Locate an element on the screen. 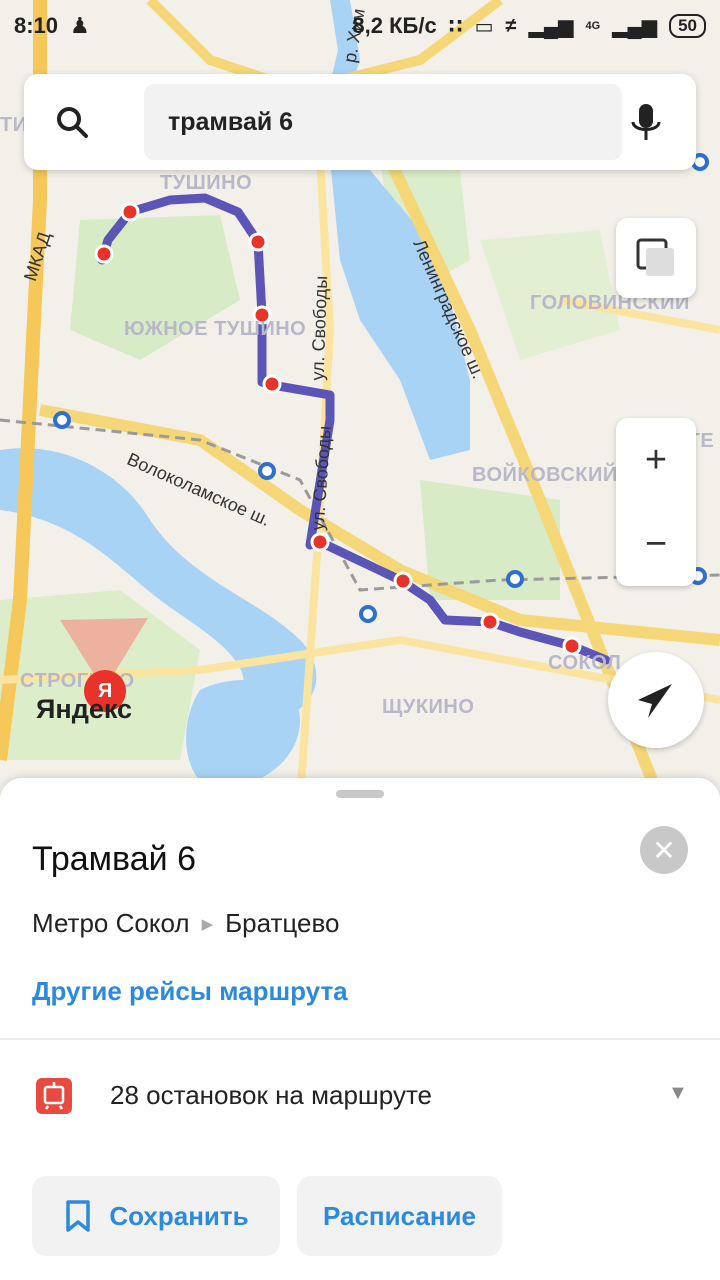  stops-expander: 28 остановок на маршруте ▼ is located at coordinates (360, 1098).